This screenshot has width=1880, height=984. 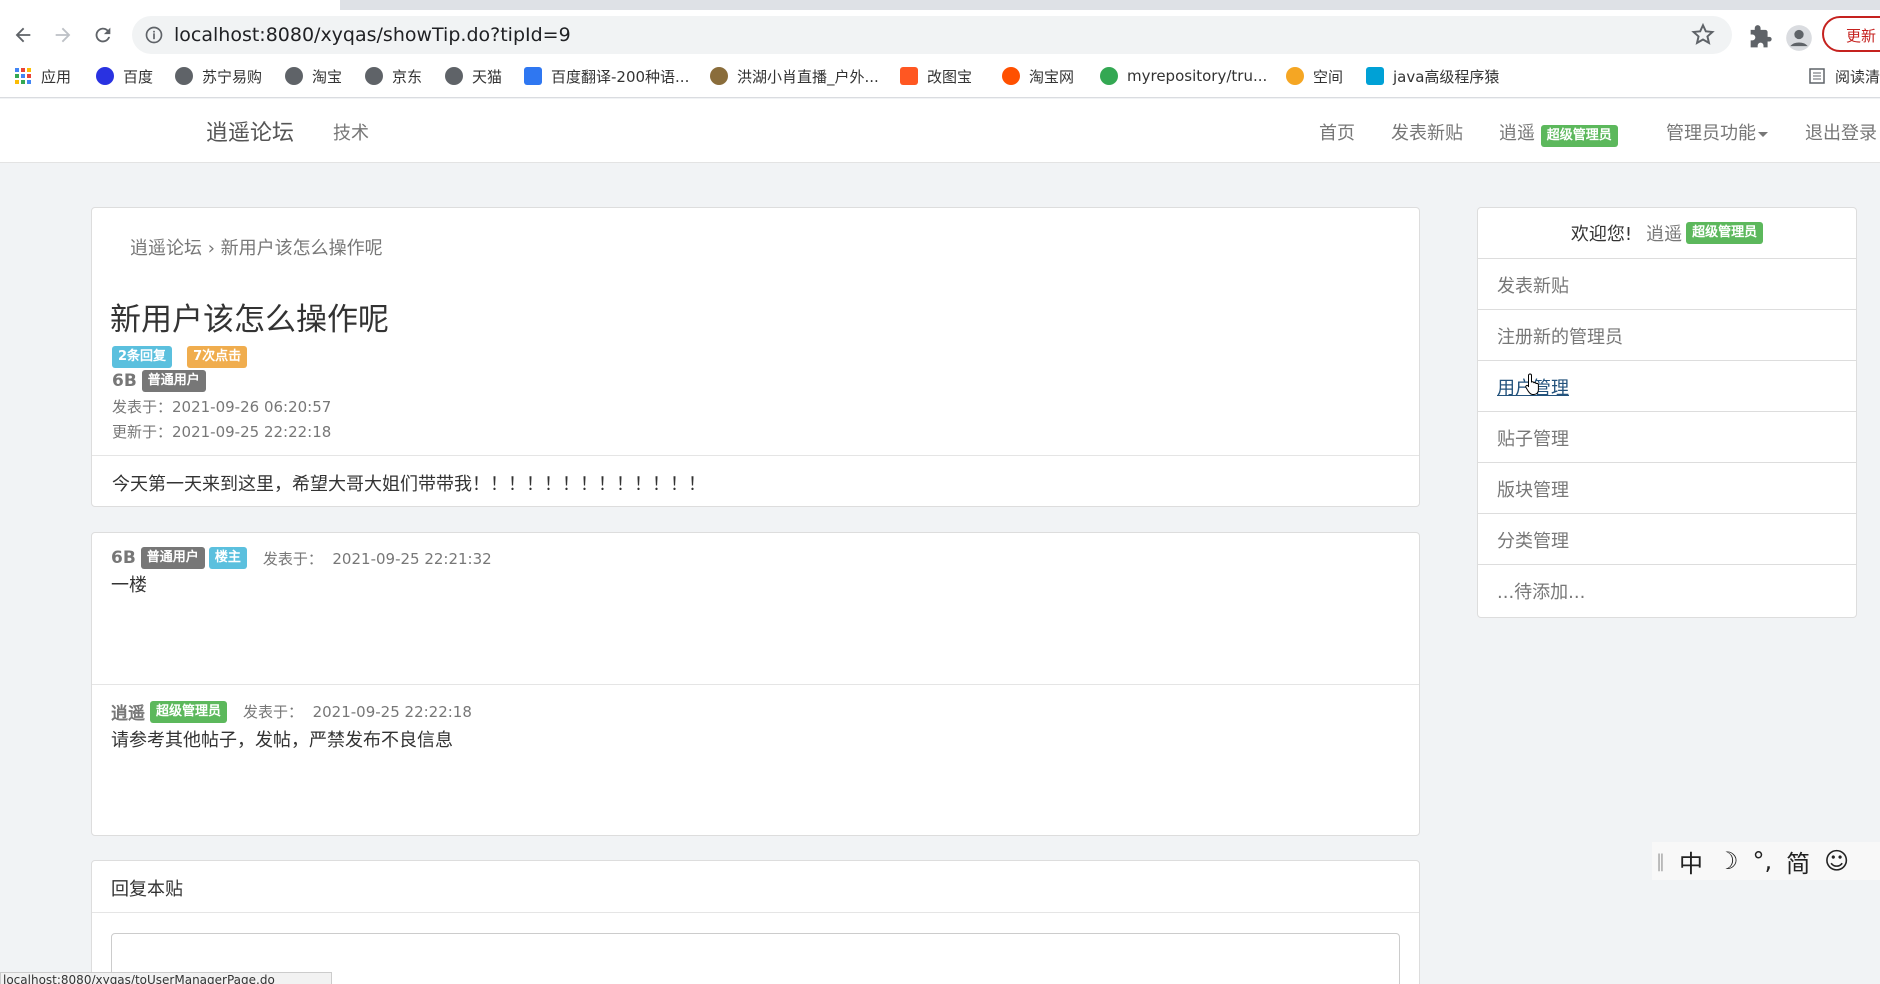 What do you see at coordinates (932, 35) in the screenshot?
I see `address-bar: localhost:8080/xyqas/showTip.do?tipId=9` at bounding box center [932, 35].